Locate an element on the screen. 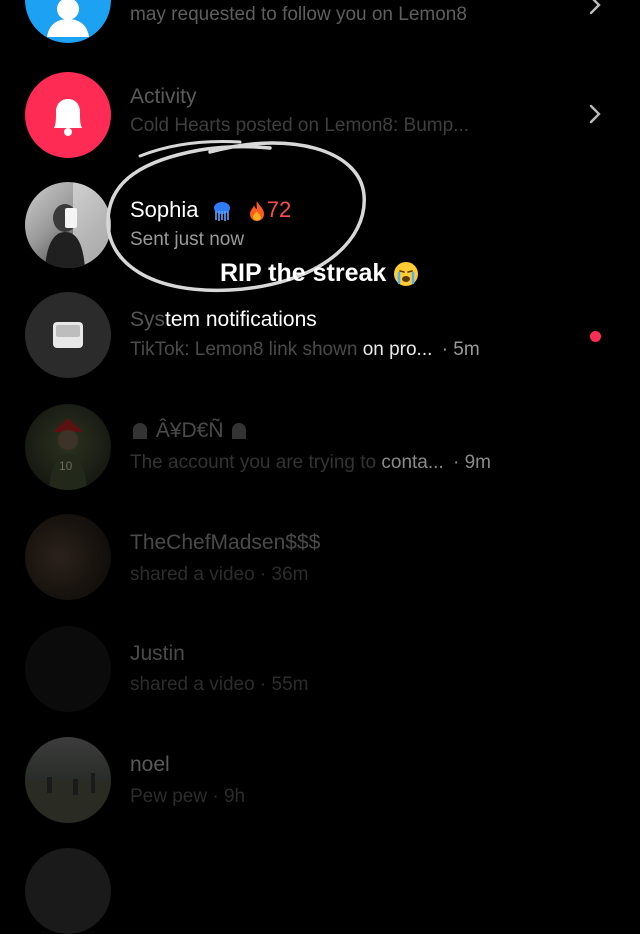 This screenshot has height=934, width=640. system-subtitle-dim: TikTok: Lemon8 link shown is located at coordinates (246, 349).